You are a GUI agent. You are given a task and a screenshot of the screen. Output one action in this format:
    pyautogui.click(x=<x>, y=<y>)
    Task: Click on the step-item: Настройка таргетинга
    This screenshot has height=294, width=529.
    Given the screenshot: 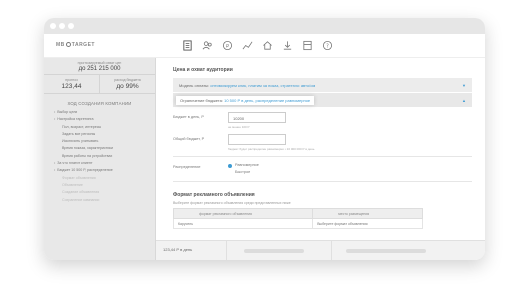 What is the action you would take?
    pyautogui.click(x=104, y=119)
    